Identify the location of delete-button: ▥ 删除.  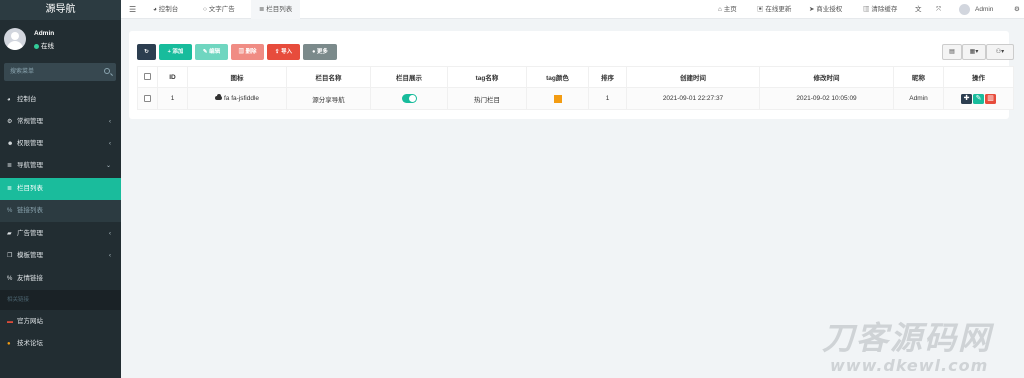
(247, 52).